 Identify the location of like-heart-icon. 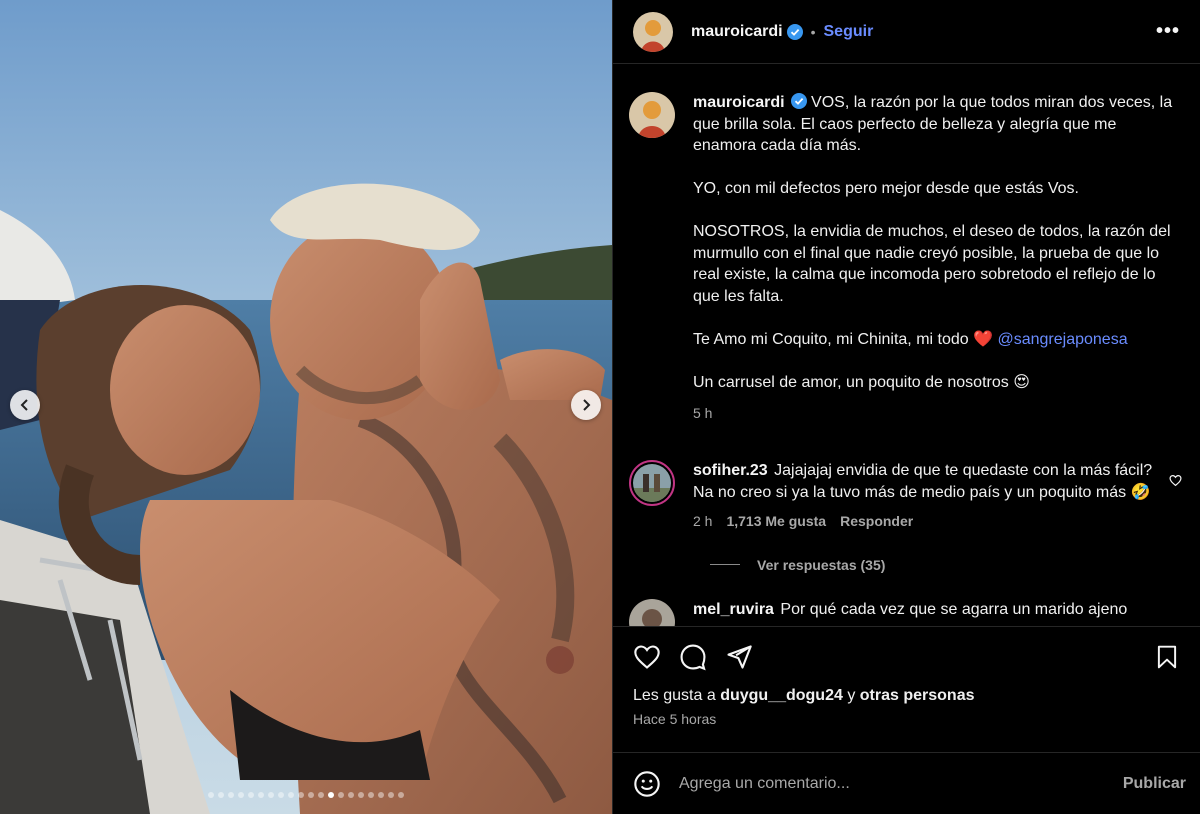
(647, 657).